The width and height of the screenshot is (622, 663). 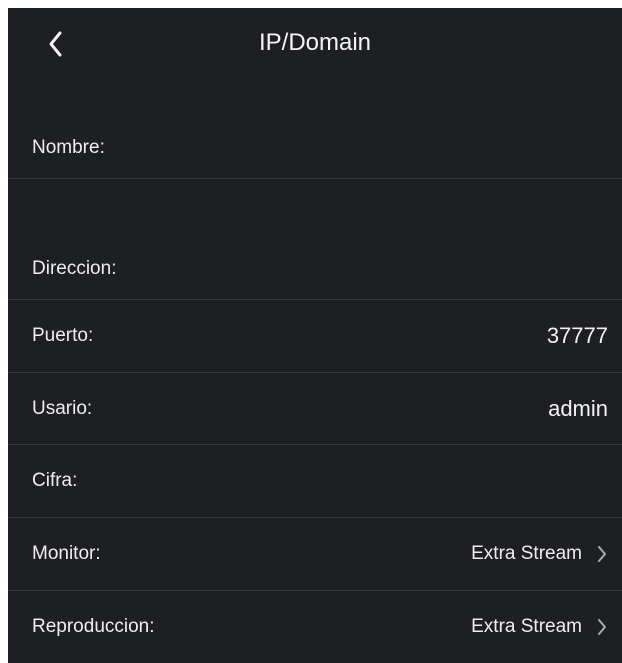 What do you see at coordinates (93, 626) in the screenshot?
I see `reproduccion-label: Reproduccion:` at bounding box center [93, 626].